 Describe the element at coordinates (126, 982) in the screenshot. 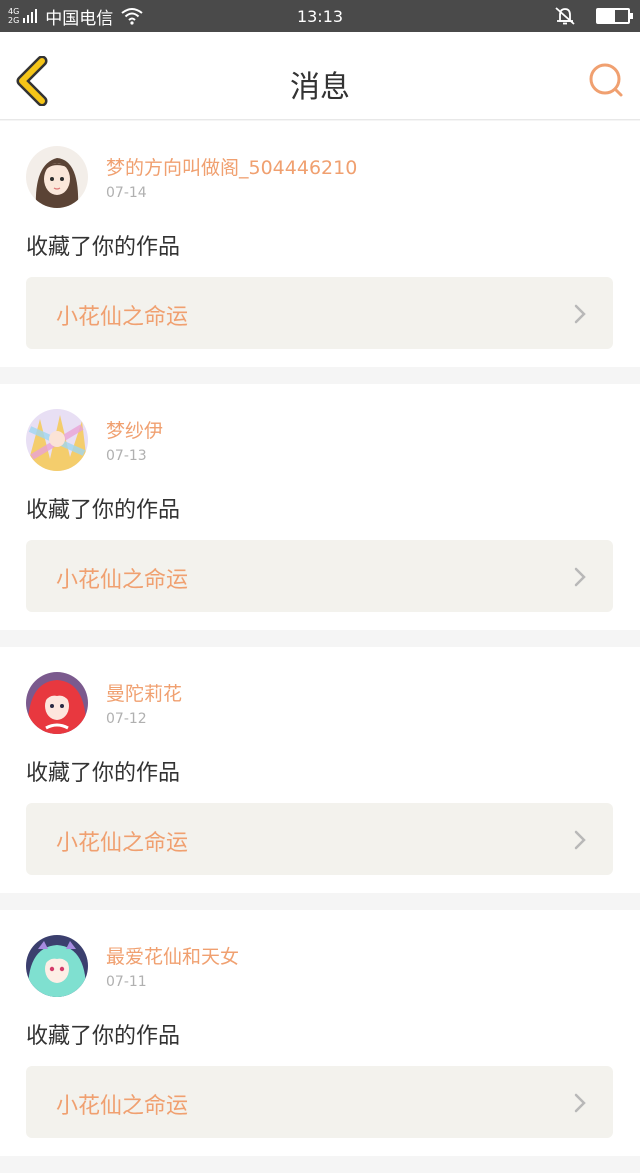

I see `message-date: 07-11` at that location.